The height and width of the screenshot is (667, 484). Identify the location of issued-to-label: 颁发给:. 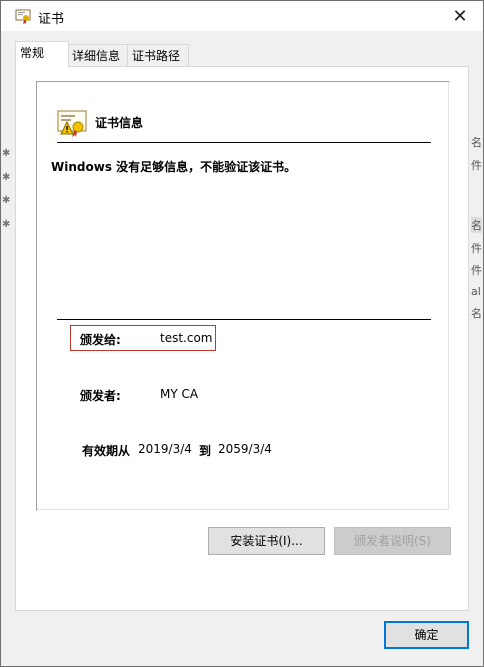
(100, 340).